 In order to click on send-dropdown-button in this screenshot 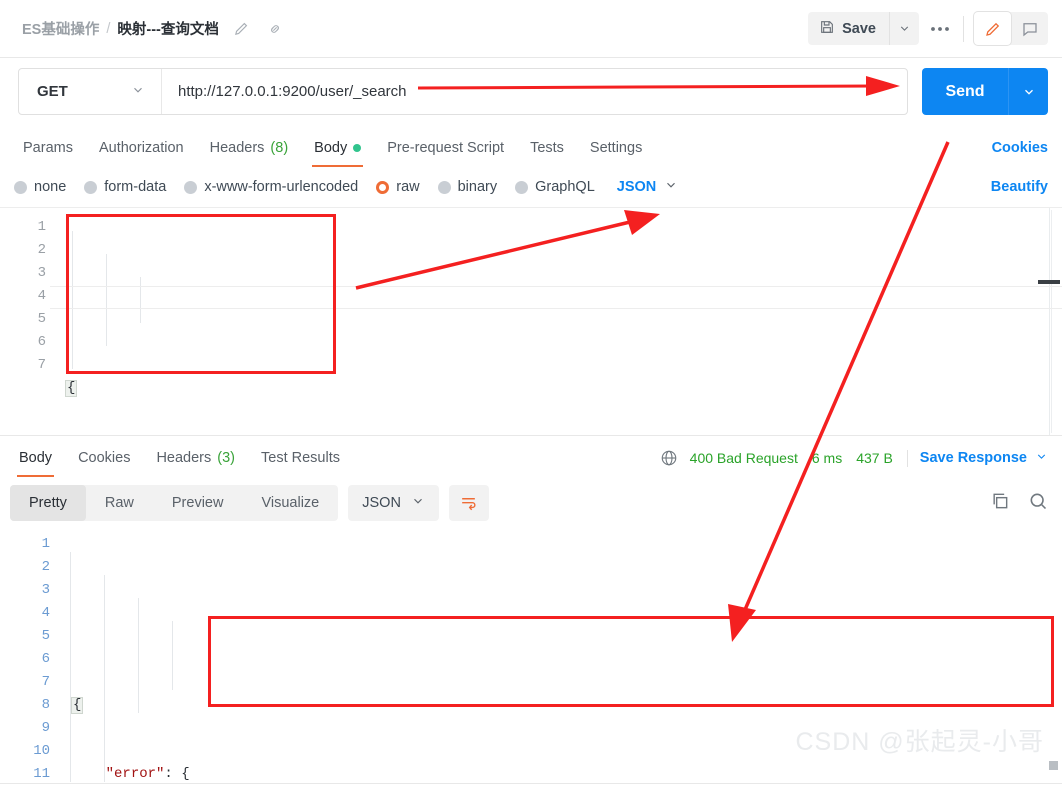, I will do `click(1028, 91)`.